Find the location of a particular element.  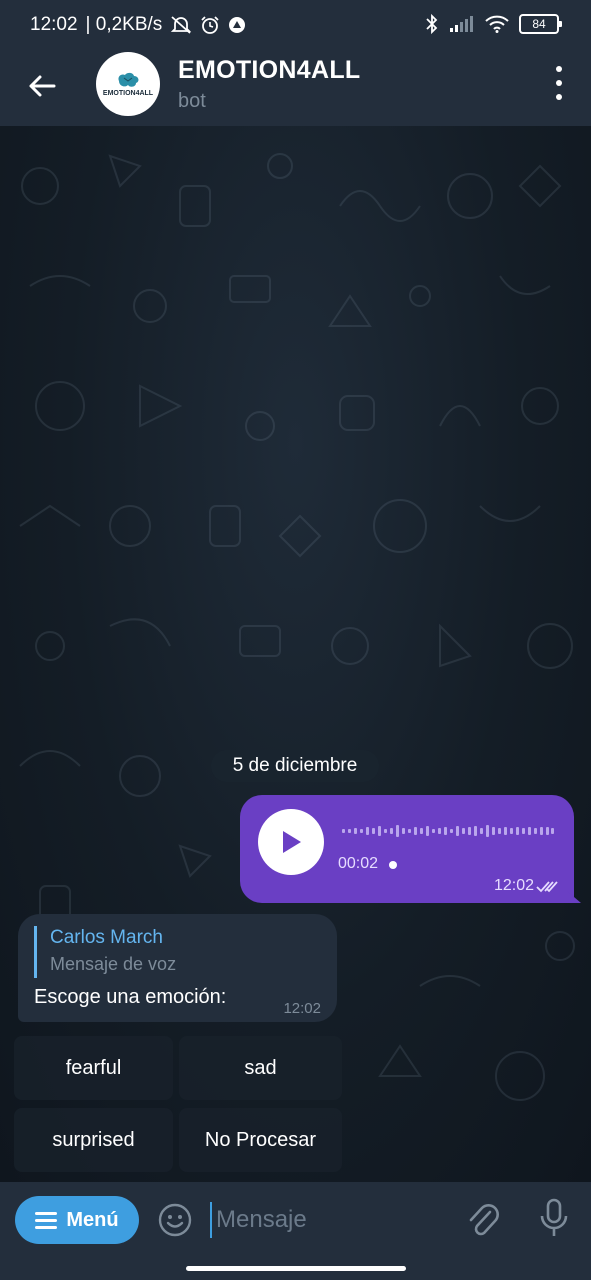

bot-avatar: EMOTION4ALL is located at coordinates (128, 84).